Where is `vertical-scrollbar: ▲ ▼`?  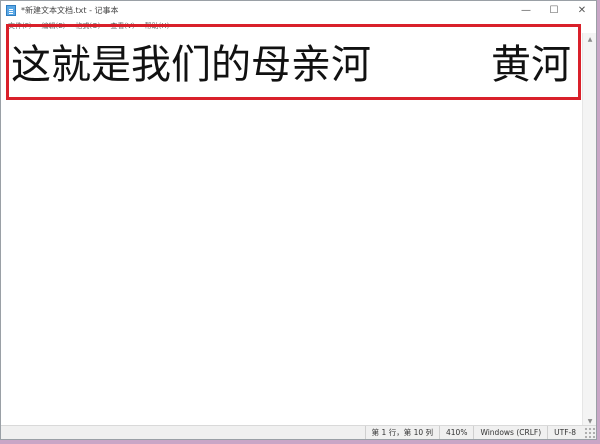 vertical-scrollbar: ▲ ▼ is located at coordinates (589, 230).